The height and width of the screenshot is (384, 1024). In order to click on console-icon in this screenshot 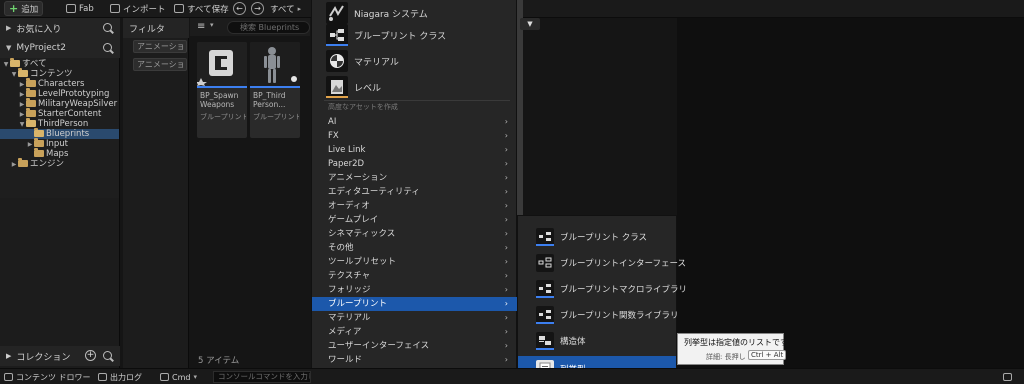, I will do `click(164, 377)`.